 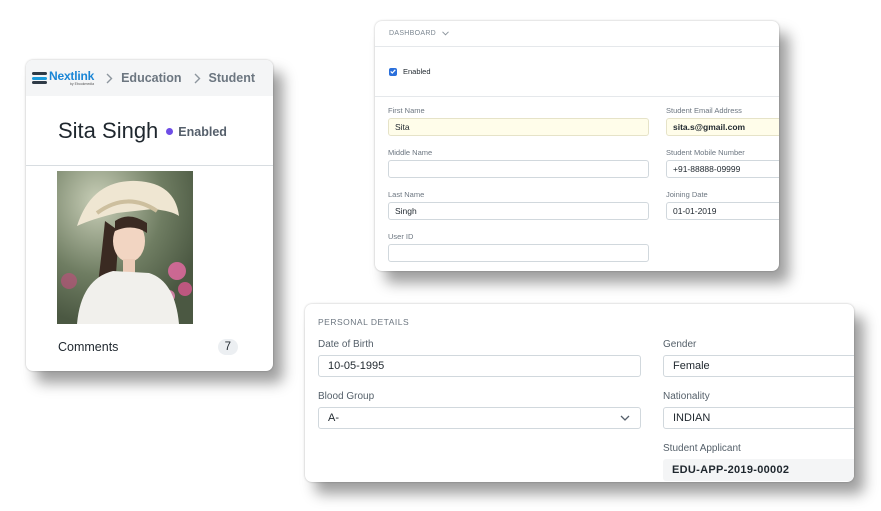 I want to click on dob-field: 10-05-1995, so click(x=479, y=366).